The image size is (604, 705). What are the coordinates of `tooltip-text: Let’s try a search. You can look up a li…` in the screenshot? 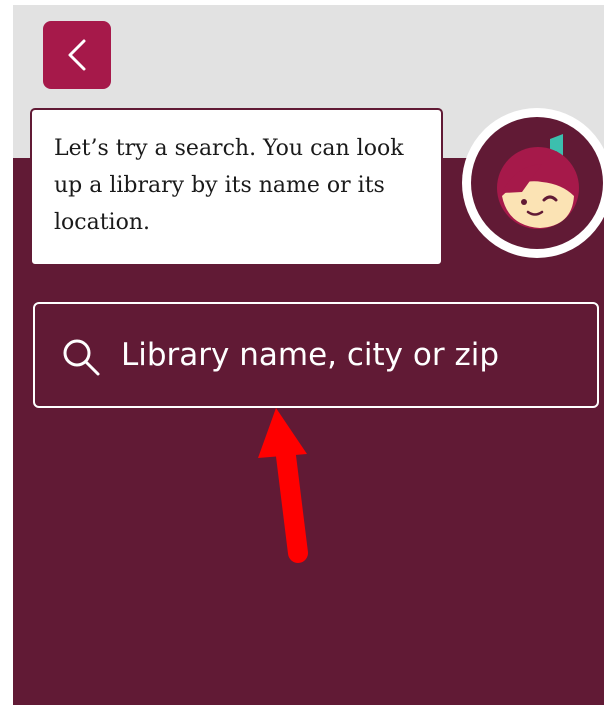 It's located at (229, 185).